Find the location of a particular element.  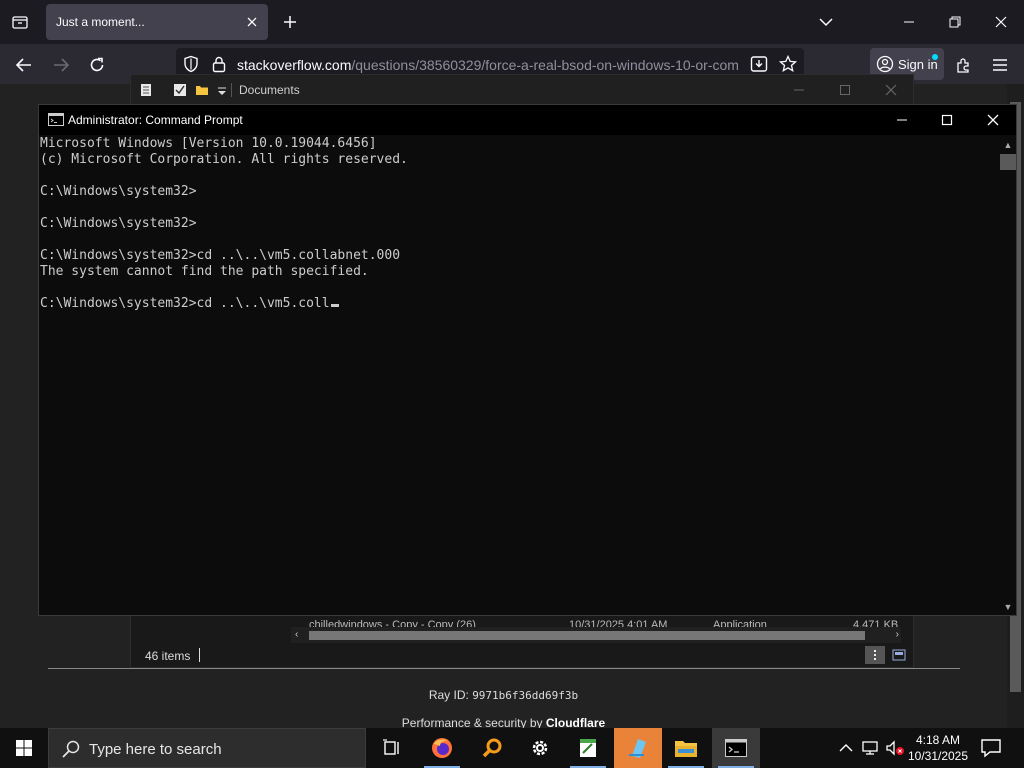

customize-dropdown-icon is located at coordinates (222, 90).